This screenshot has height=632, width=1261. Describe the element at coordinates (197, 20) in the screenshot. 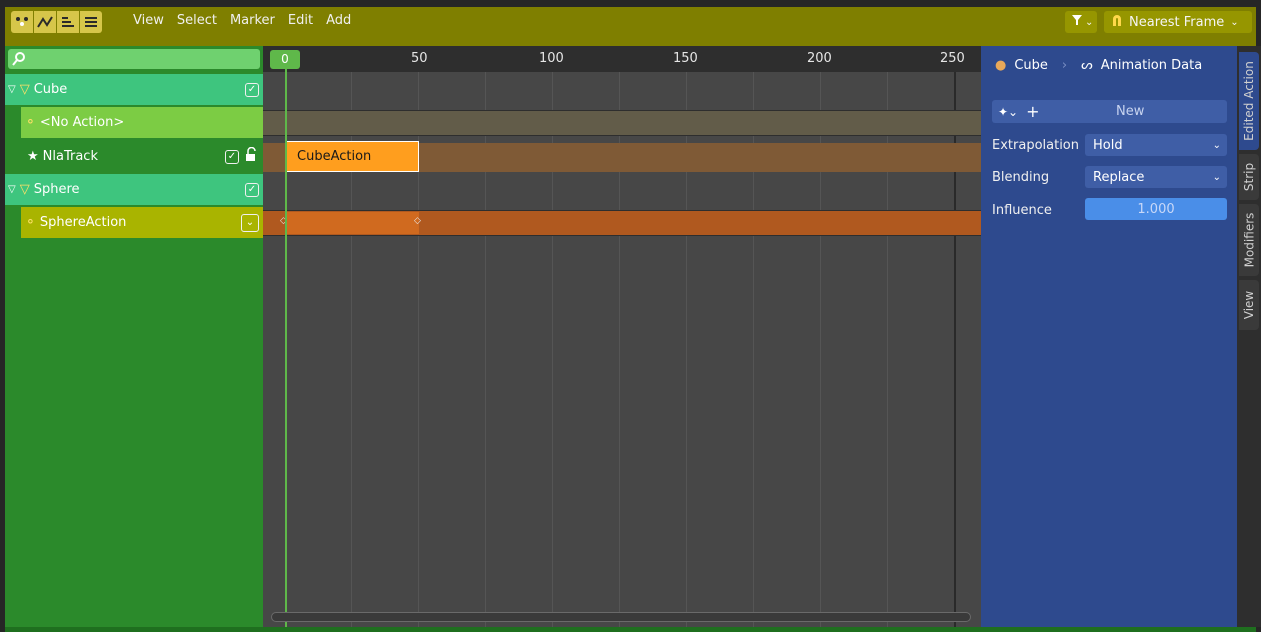

I see `menu-select: Select` at that location.